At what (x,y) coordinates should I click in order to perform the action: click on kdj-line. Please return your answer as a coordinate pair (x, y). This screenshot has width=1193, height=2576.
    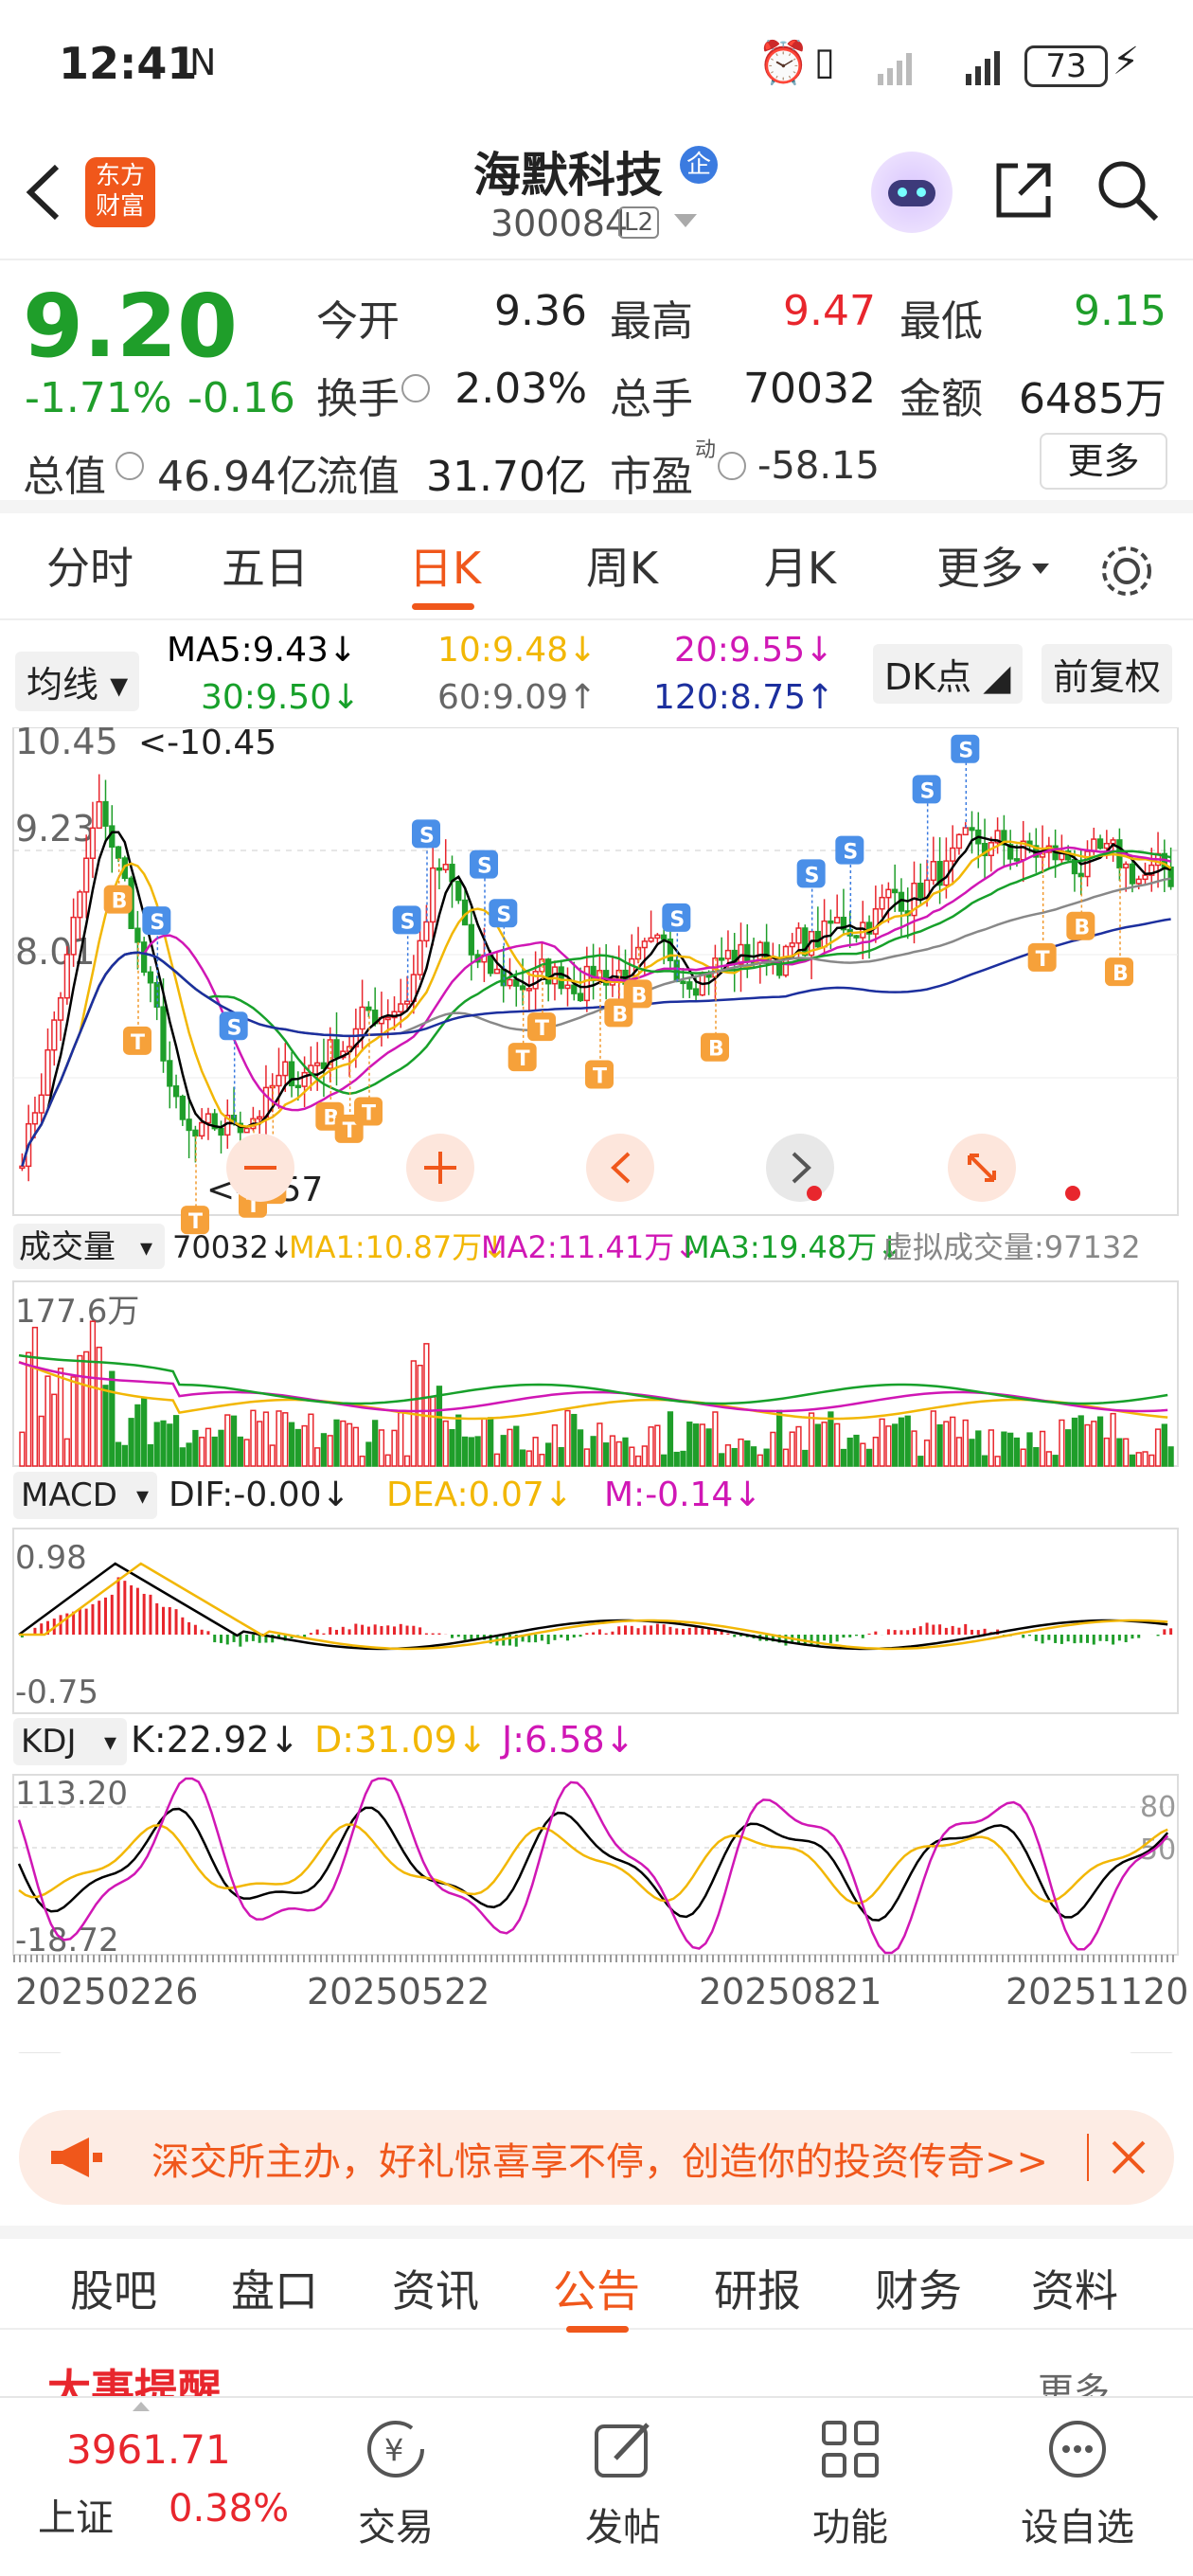
    Looking at the image, I should click on (593, 1864).